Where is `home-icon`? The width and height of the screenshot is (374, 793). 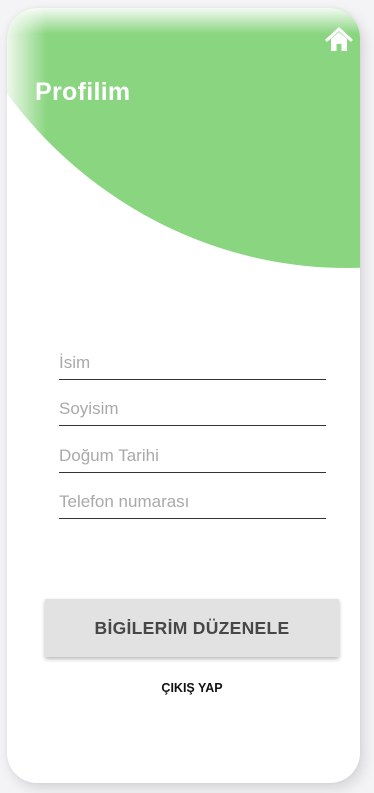 home-icon is located at coordinates (339, 39).